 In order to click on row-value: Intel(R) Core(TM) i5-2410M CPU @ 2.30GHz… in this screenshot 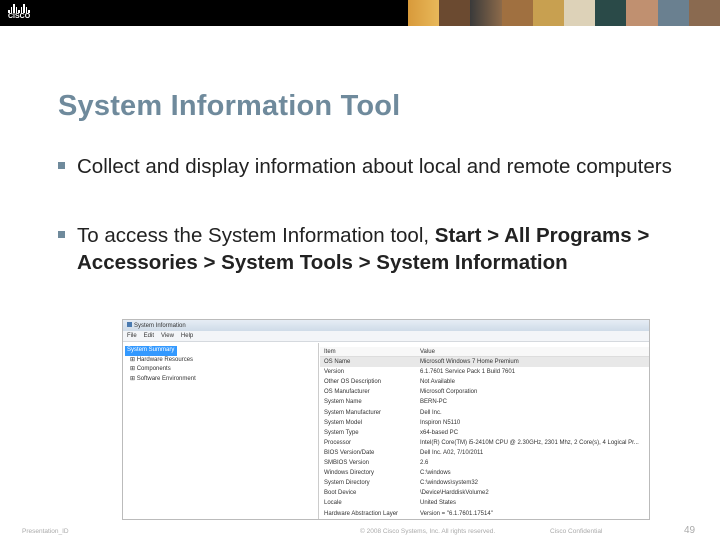, I will do `click(529, 442)`.